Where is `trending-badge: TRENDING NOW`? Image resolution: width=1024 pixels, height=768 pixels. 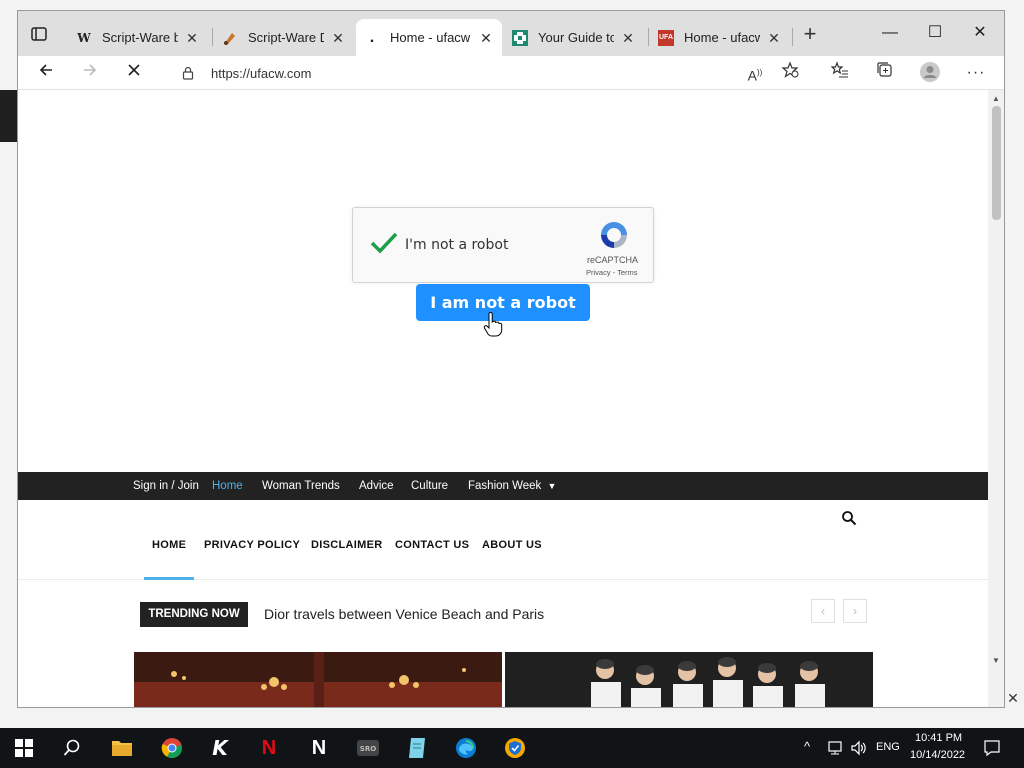
trending-badge: TRENDING NOW is located at coordinates (194, 614).